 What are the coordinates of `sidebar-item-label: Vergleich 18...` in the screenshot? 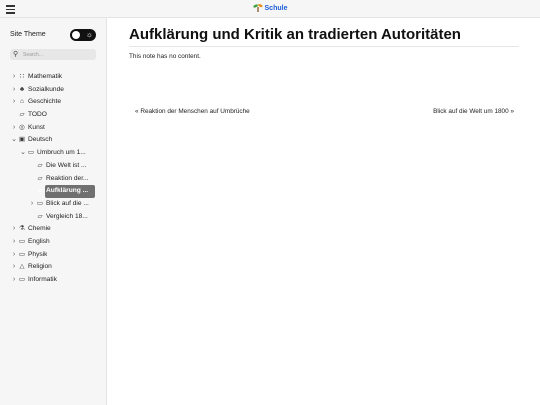 It's located at (67, 216).